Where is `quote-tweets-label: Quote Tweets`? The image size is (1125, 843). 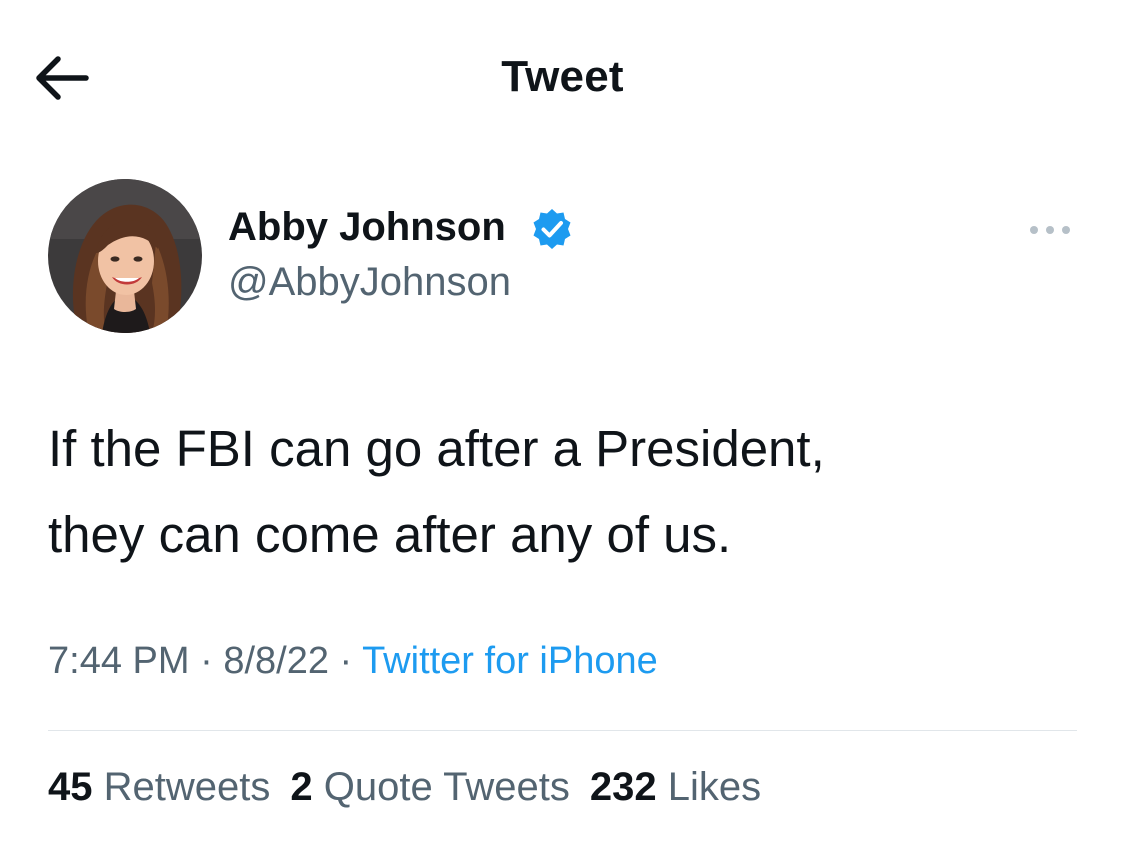 quote-tweets-label: Quote Tweets is located at coordinates (446, 787).